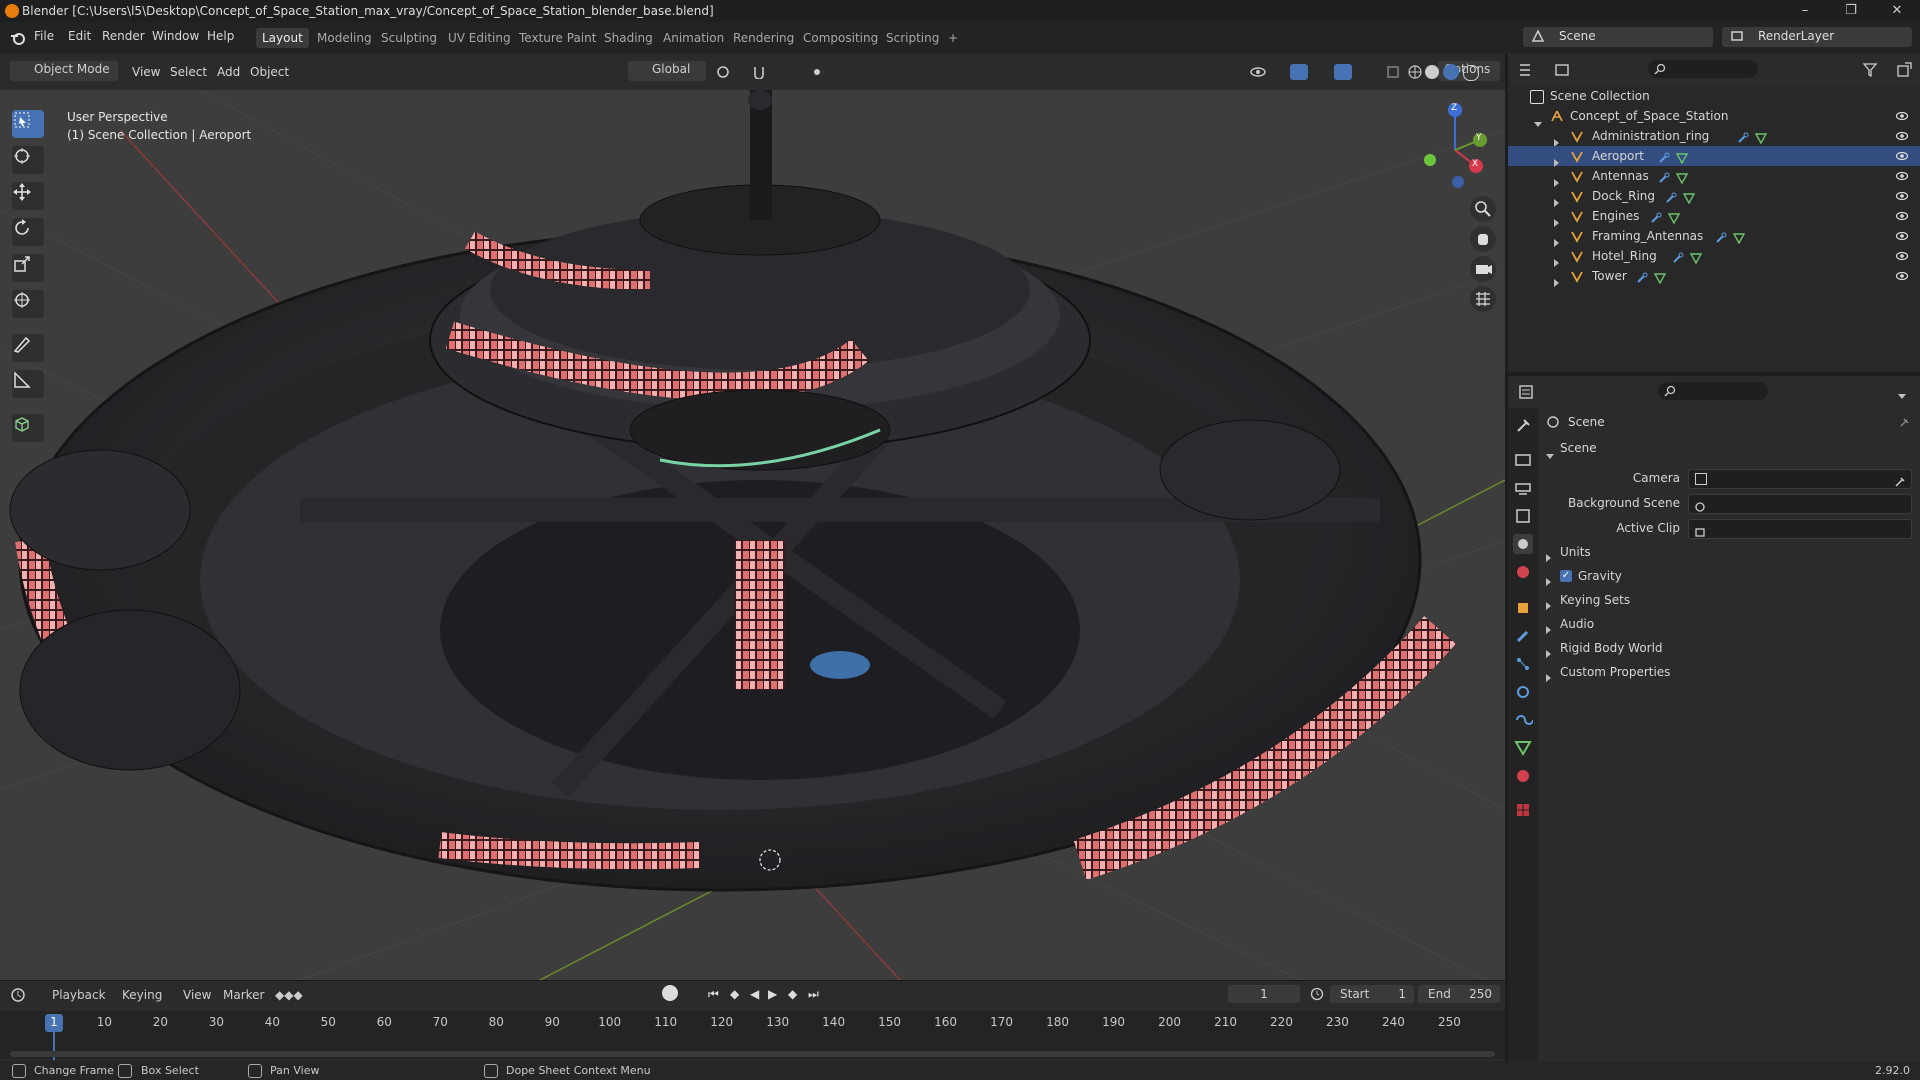 Image resolution: width=1920 pixels, height=1080 pixels. What do you see at coordinates (1714, 136) in the screenshot?
I see `outliner-row-object: Administration_ring` at bounding box center [1714, 136].